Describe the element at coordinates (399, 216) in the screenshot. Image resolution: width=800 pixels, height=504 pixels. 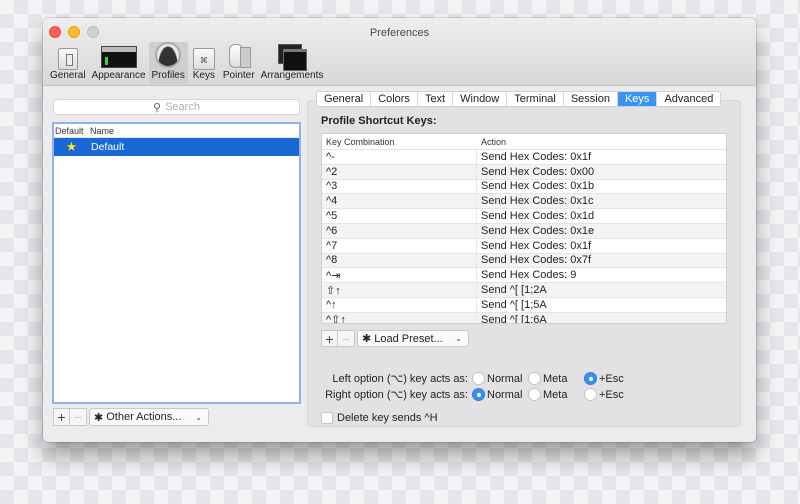
I see `key-combination-cell: ^5` at that location.